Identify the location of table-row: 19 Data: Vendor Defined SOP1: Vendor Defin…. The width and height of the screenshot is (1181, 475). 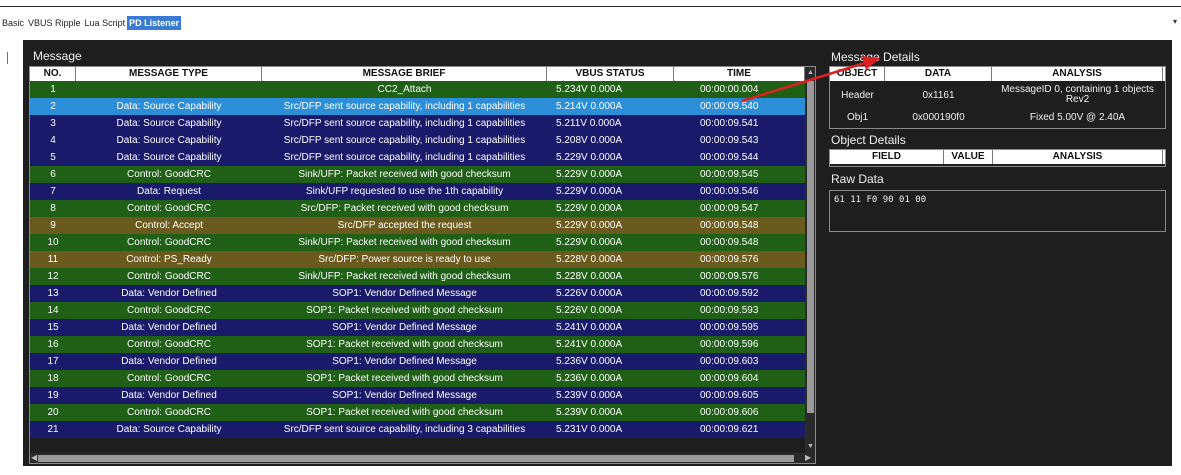
(417, 395).